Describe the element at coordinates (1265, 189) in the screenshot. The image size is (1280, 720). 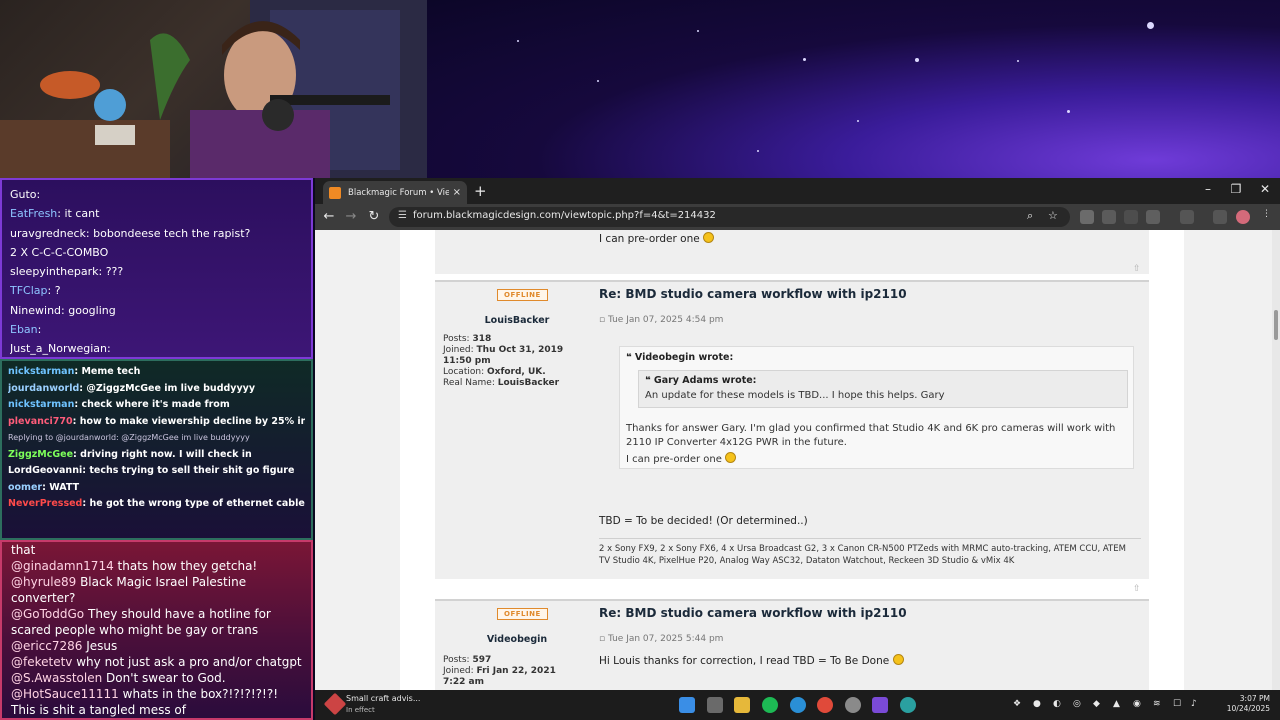
I see `close-window-icon: ✕` at that location.